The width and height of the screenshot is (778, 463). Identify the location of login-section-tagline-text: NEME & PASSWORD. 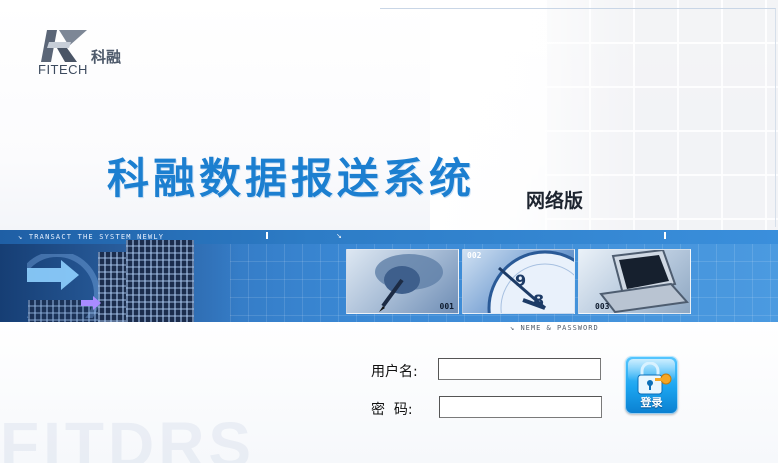
(559, 328).